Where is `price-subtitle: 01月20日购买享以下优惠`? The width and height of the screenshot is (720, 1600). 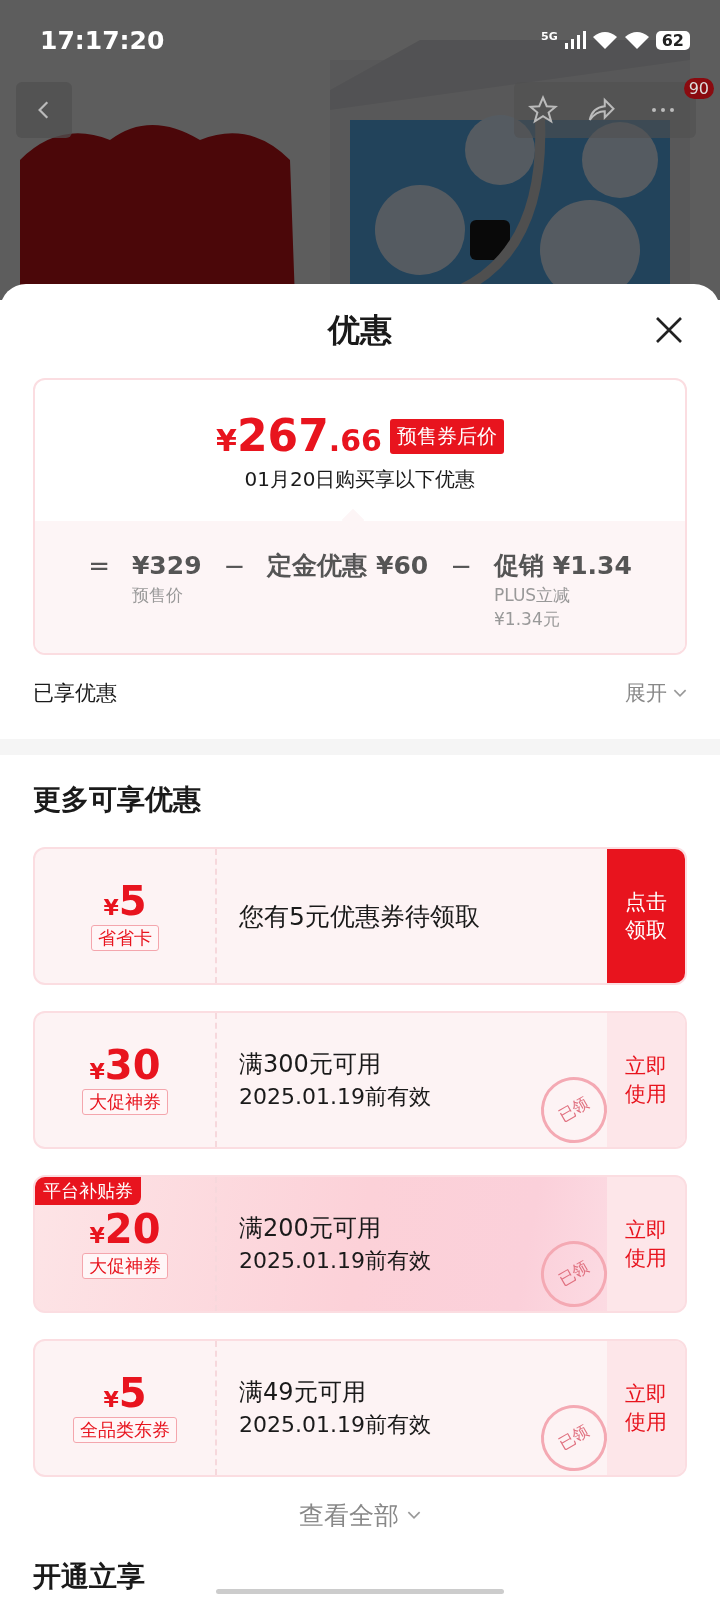 price-subtitle: 01月20日购买享以下优惠 is located at coordinates (360, 479).